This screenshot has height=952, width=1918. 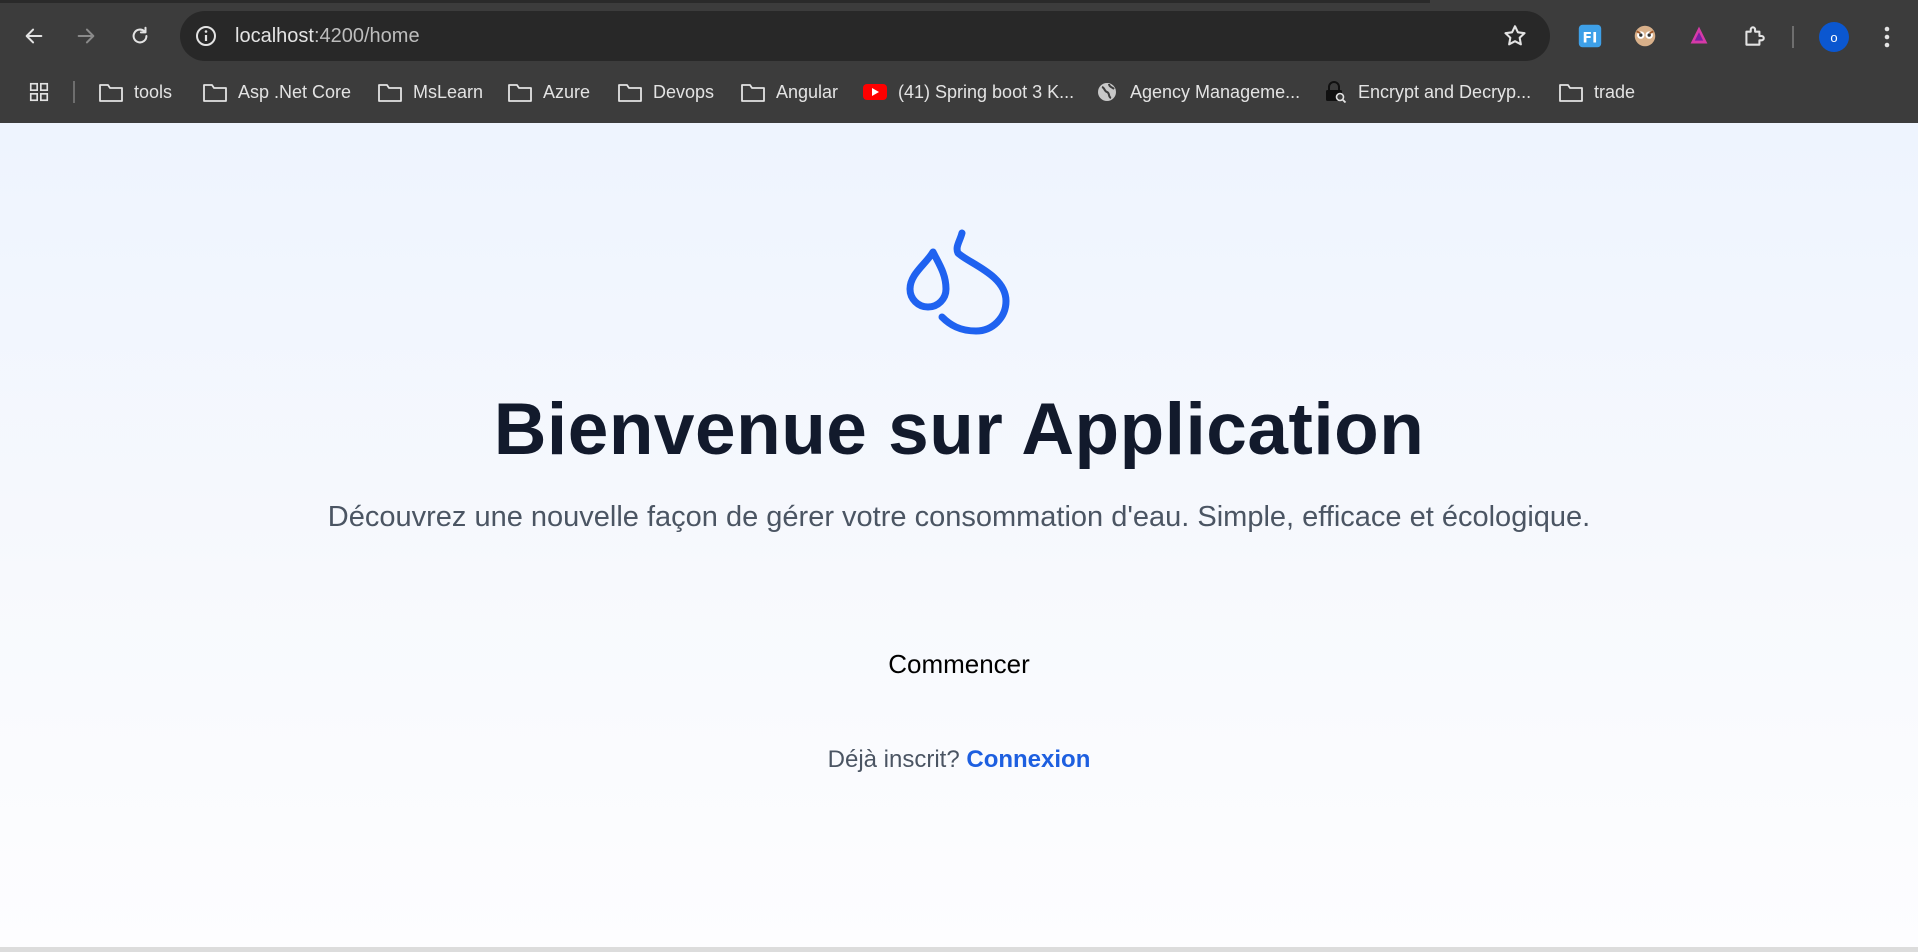 I want to click on bookmark-label: tools, so click(x=153, y=91).